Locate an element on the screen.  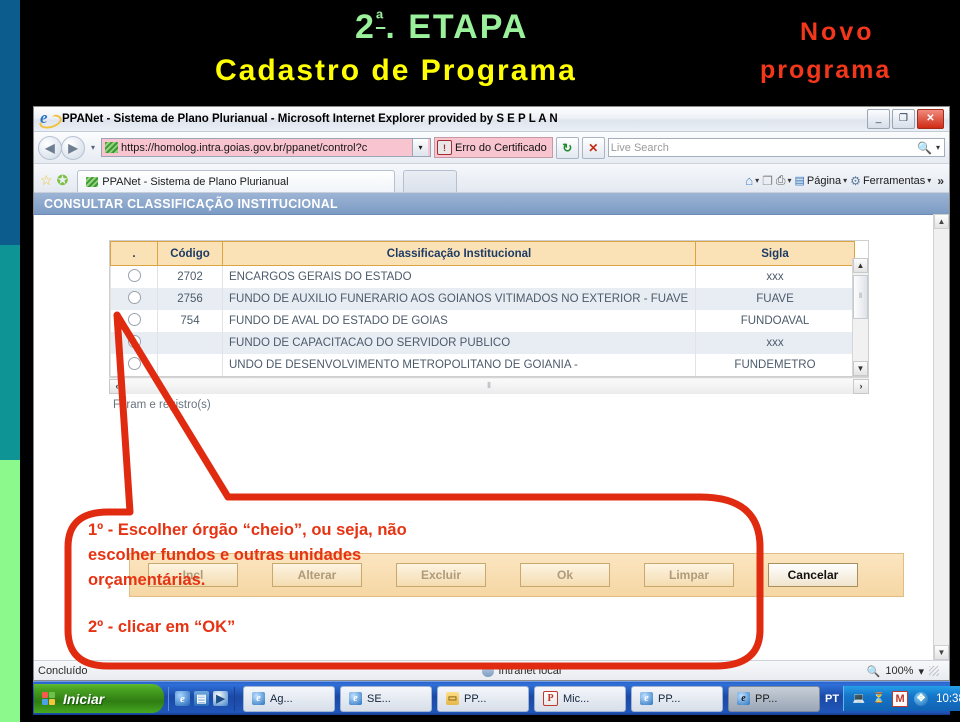
slide-main-title: Cadastro de Programa is located at coordinates (396, 70).